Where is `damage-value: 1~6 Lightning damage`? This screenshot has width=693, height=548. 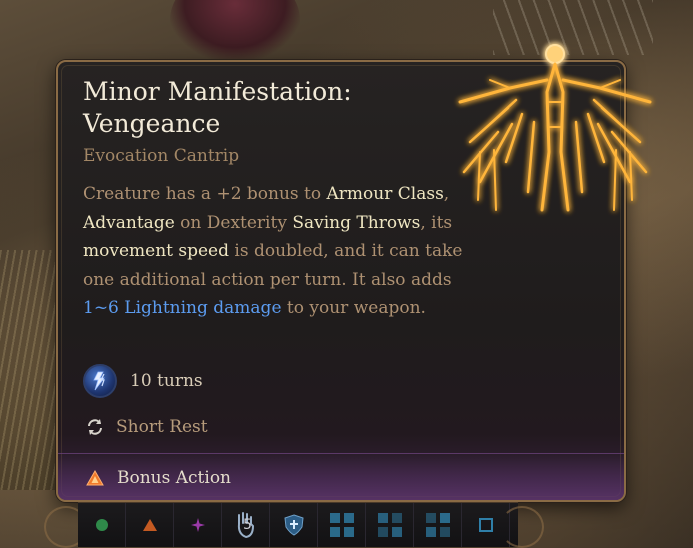 damage-value: 1~6 Lightning damage is located at coordinates (182, 308).